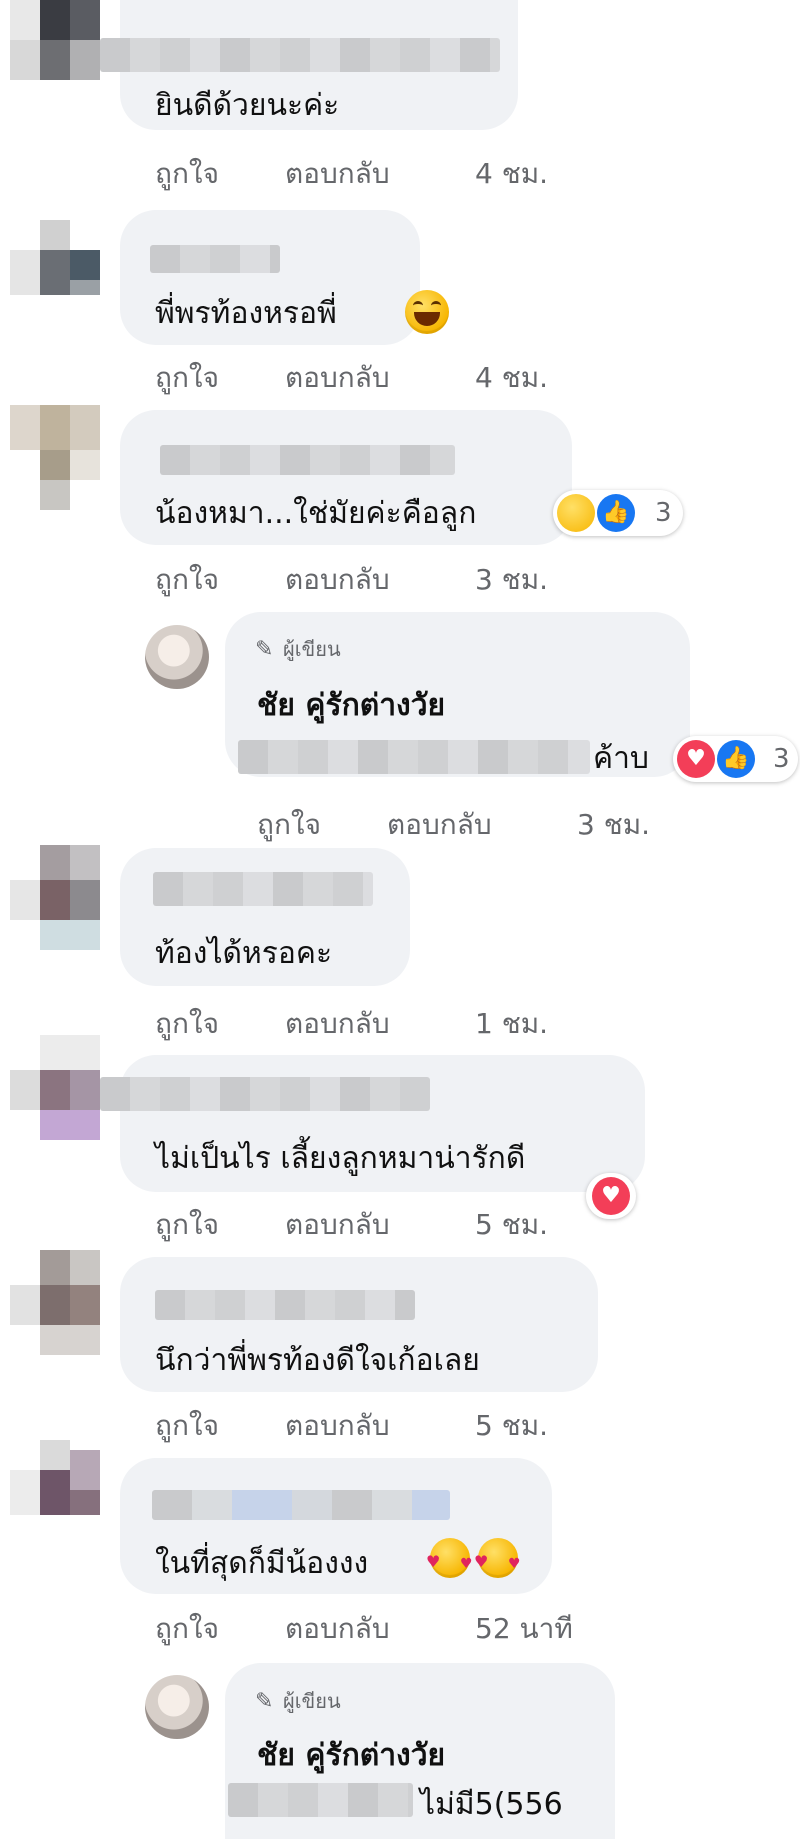 The height and width of the screenshot is (1839, 800). Describe the element at coordinates (317, 1360) in the screenshot. I see `comment-text: นึกว่าพี่พรท้องดีใจเก้อเลย` at that location.